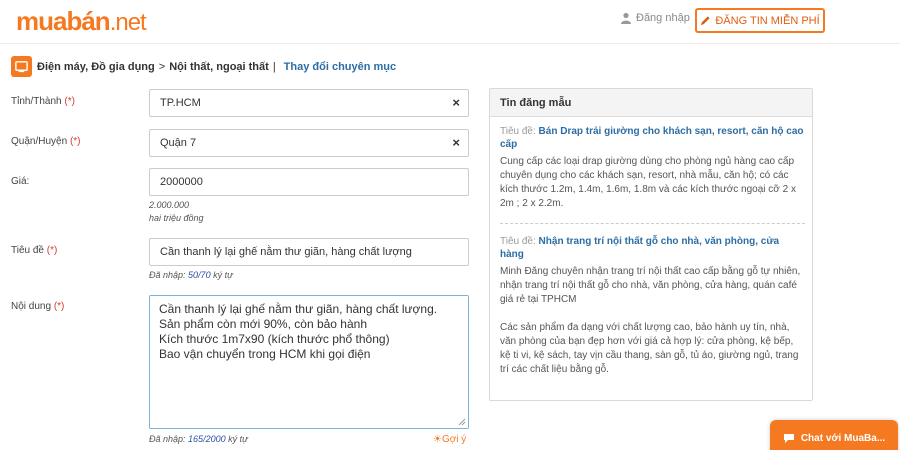 This screenshot has height=450, width=900. I want to click on login-label: Đăng nhập, so click(663, 18).